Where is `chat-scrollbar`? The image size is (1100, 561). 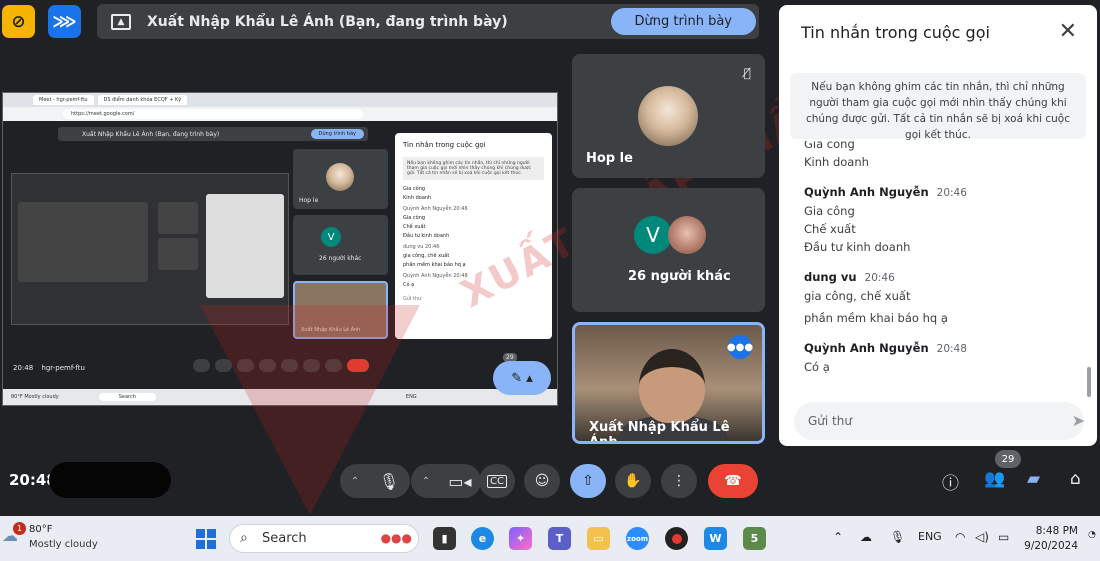
chat-scrollbar is located at coordinates (1089, 382).